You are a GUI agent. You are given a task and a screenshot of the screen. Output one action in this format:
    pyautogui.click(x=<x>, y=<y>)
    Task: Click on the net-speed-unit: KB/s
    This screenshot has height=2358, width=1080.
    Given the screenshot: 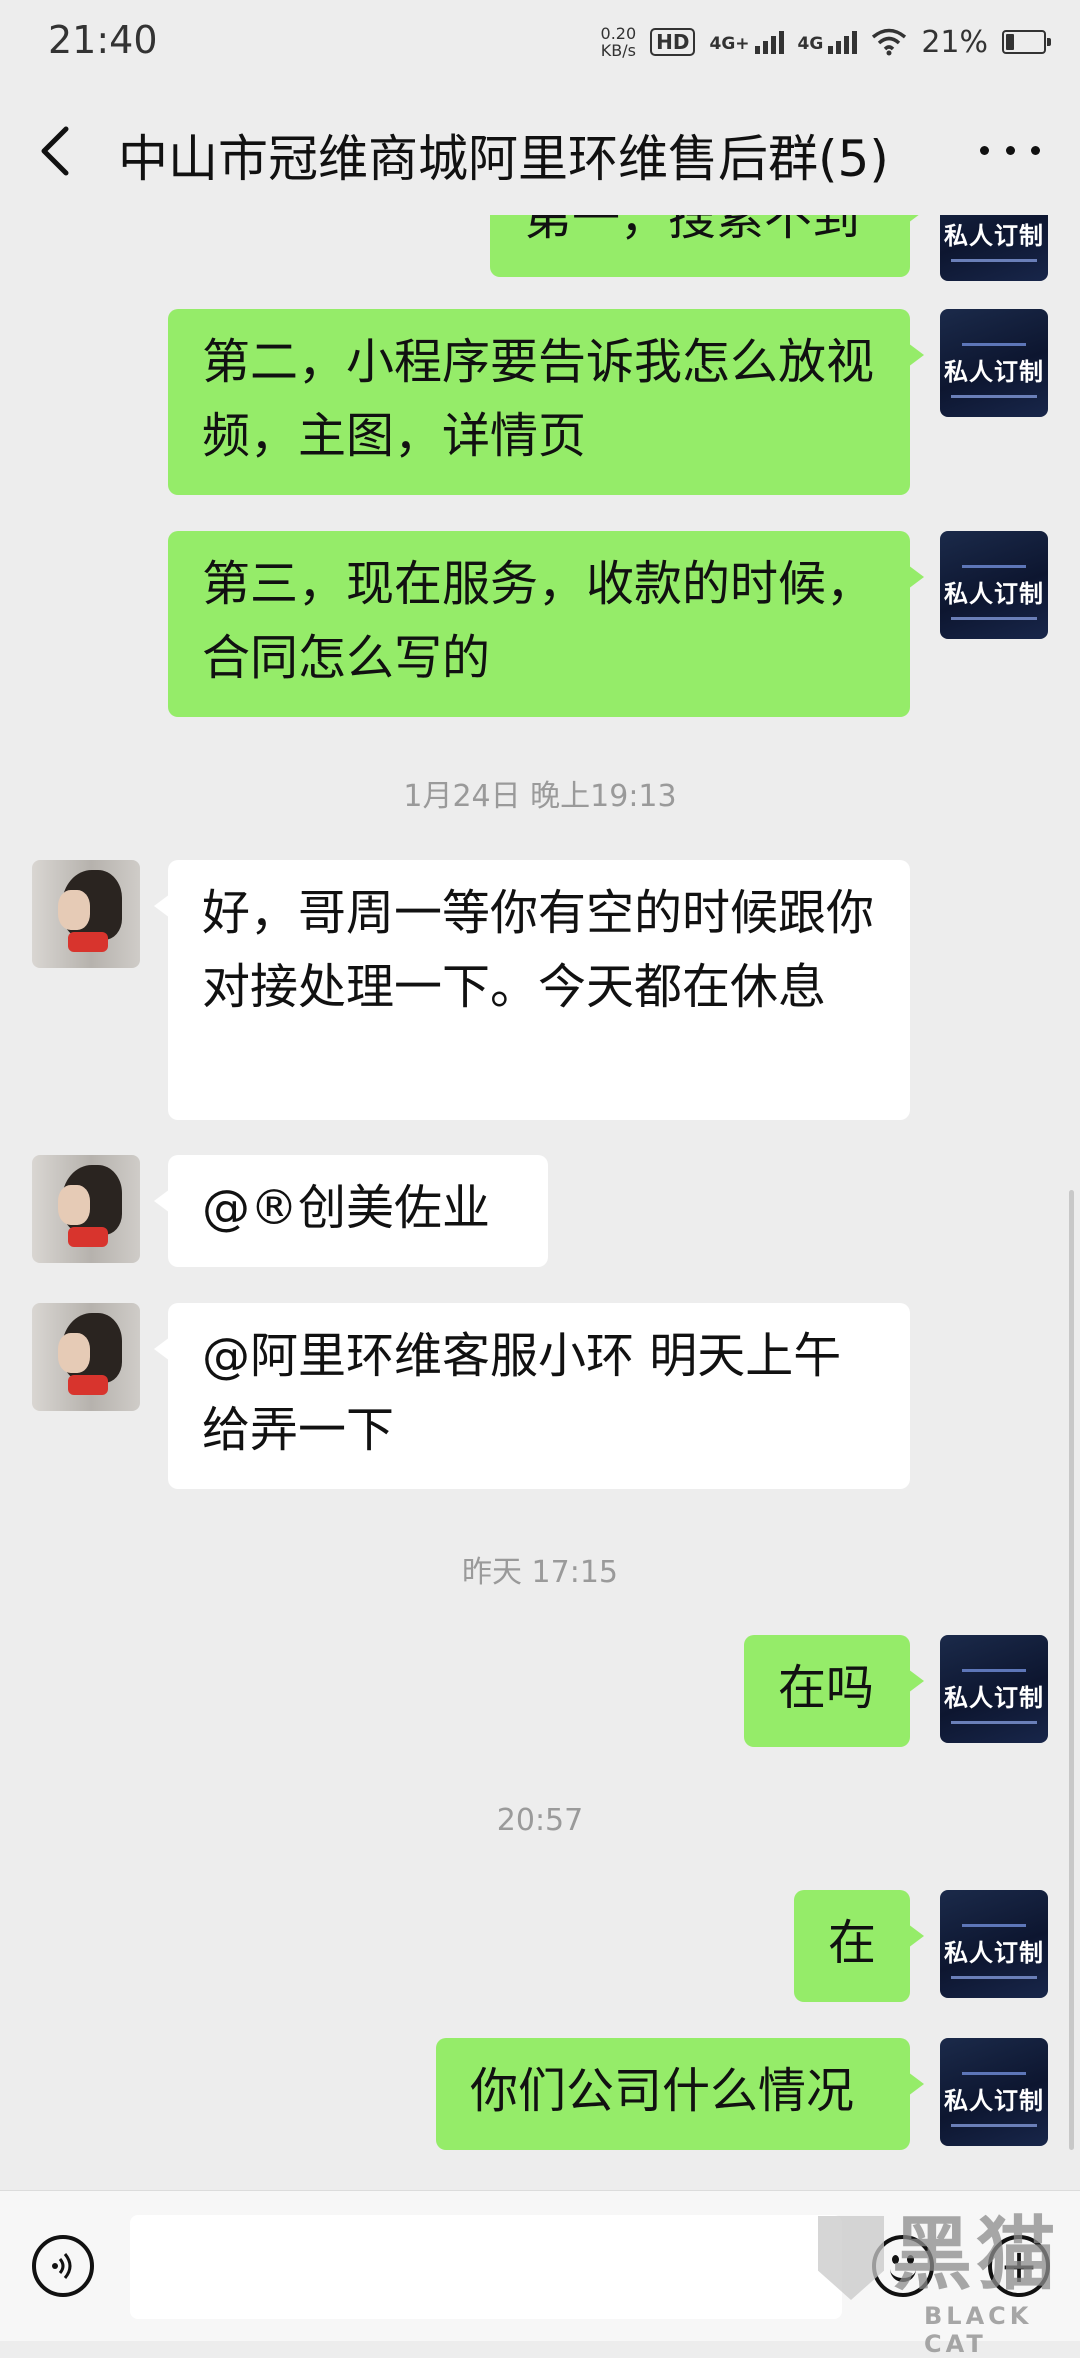 What is the action you would take?
    pyautogui.click(x=618, y=50)
    